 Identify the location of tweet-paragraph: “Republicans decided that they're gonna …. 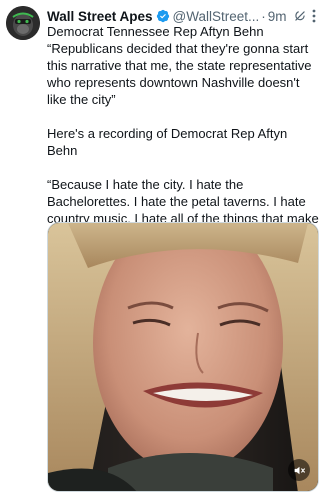
(179, 74).